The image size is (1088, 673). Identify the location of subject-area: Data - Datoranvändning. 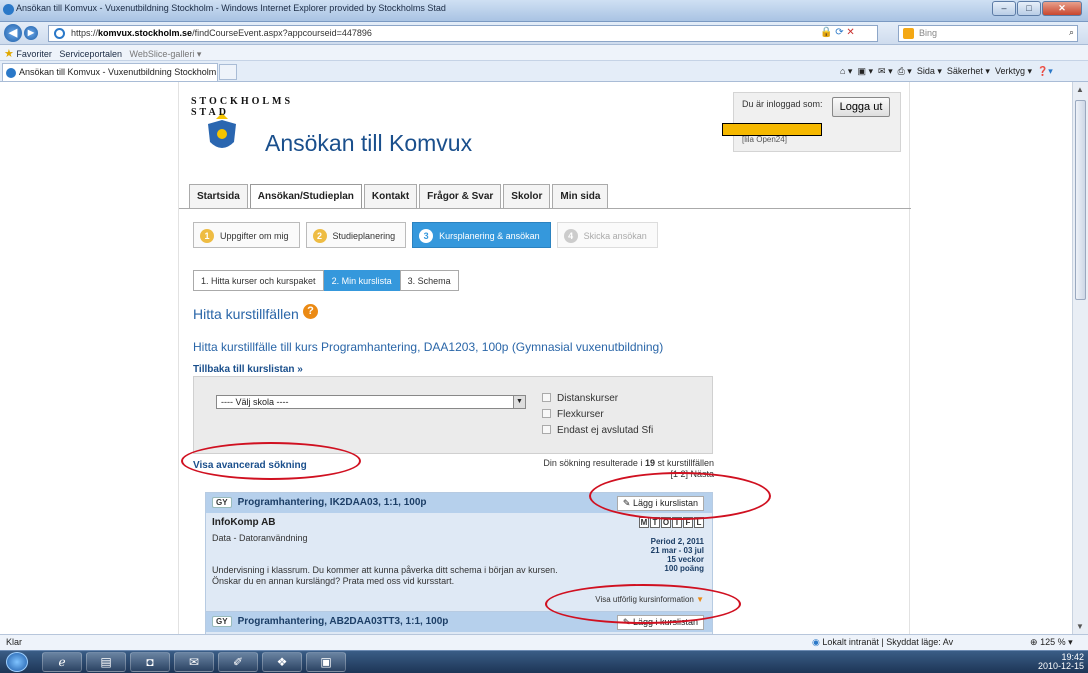
(260, 538).